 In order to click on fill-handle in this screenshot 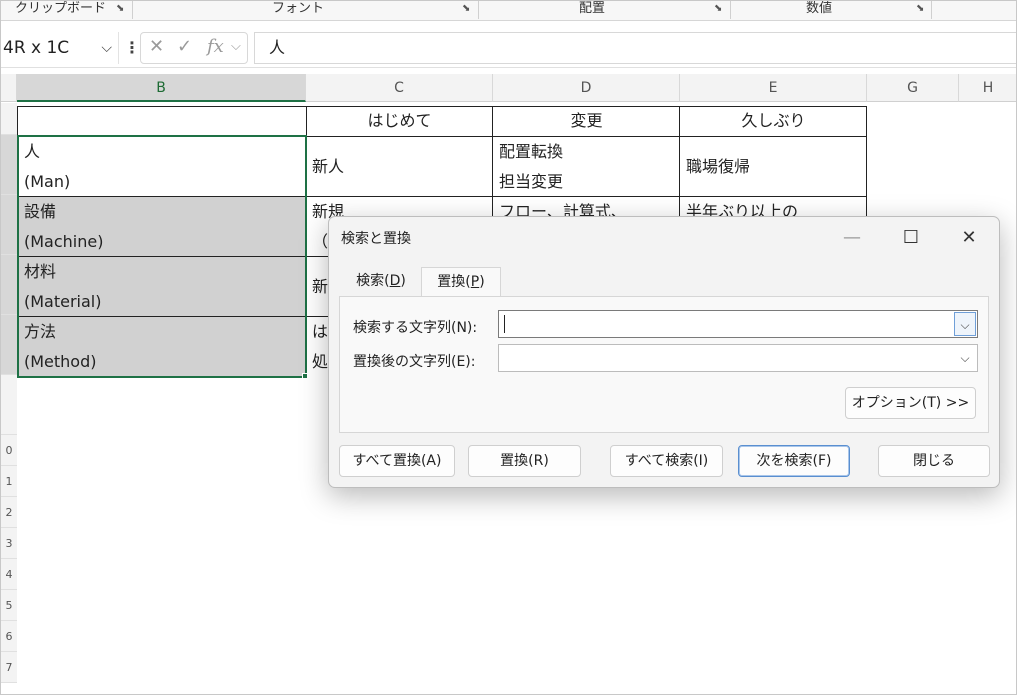, I will do `click(305, 376)`.